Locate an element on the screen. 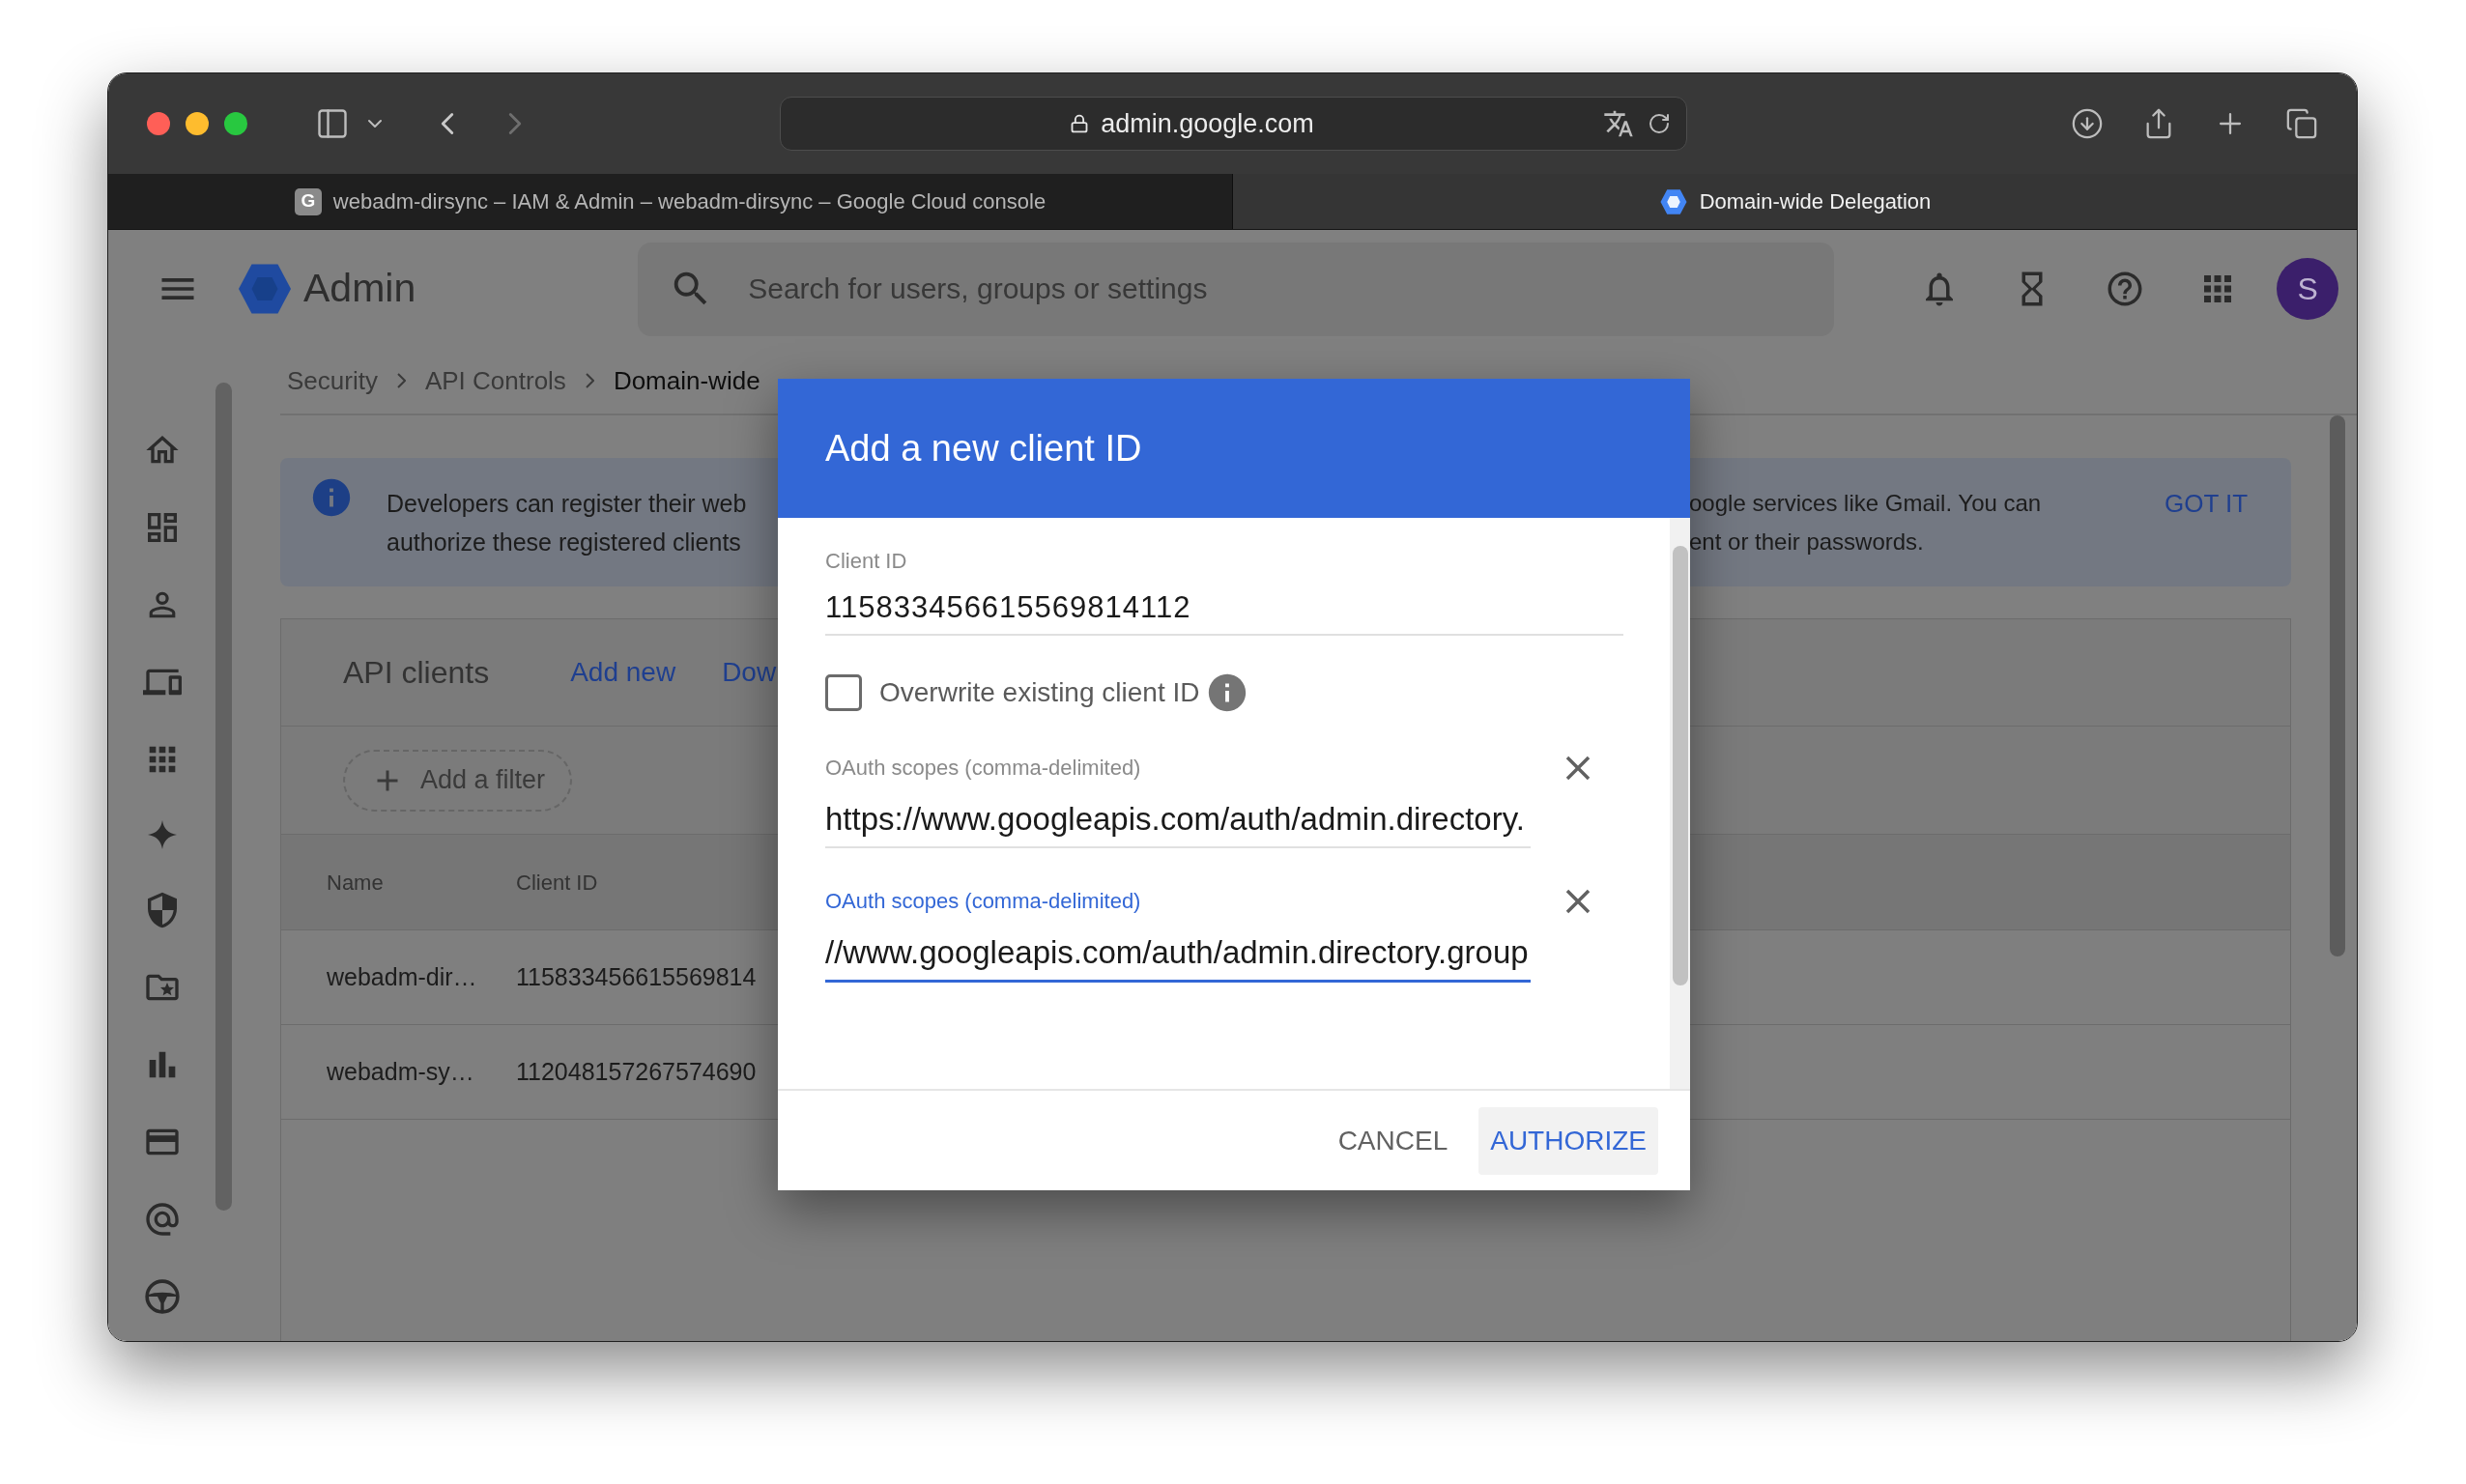 This screenshot has width=2466, height=1484. field-value: https://www.googleapis.com/auth/admin.directory. is located at coordinates (1175, 820).